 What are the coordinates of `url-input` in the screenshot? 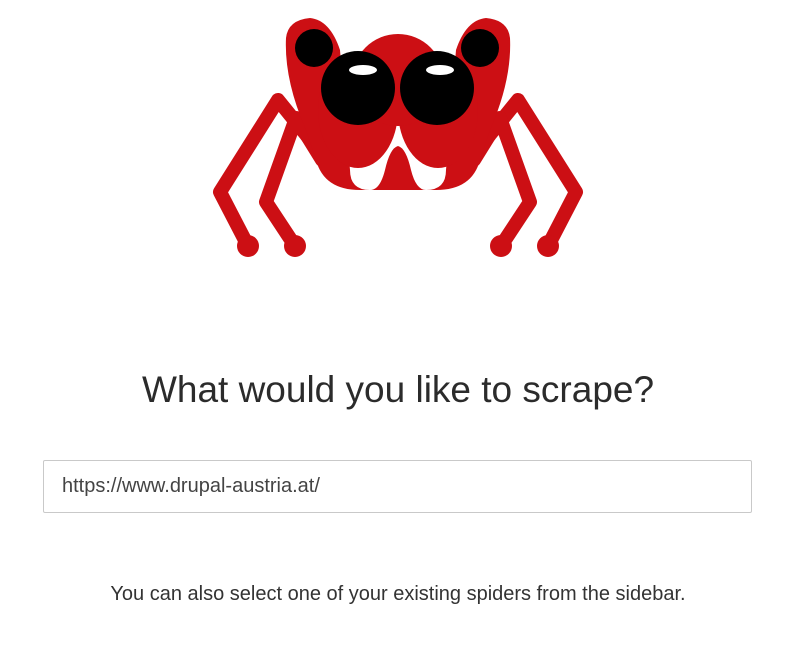 It's located at (397, 486).